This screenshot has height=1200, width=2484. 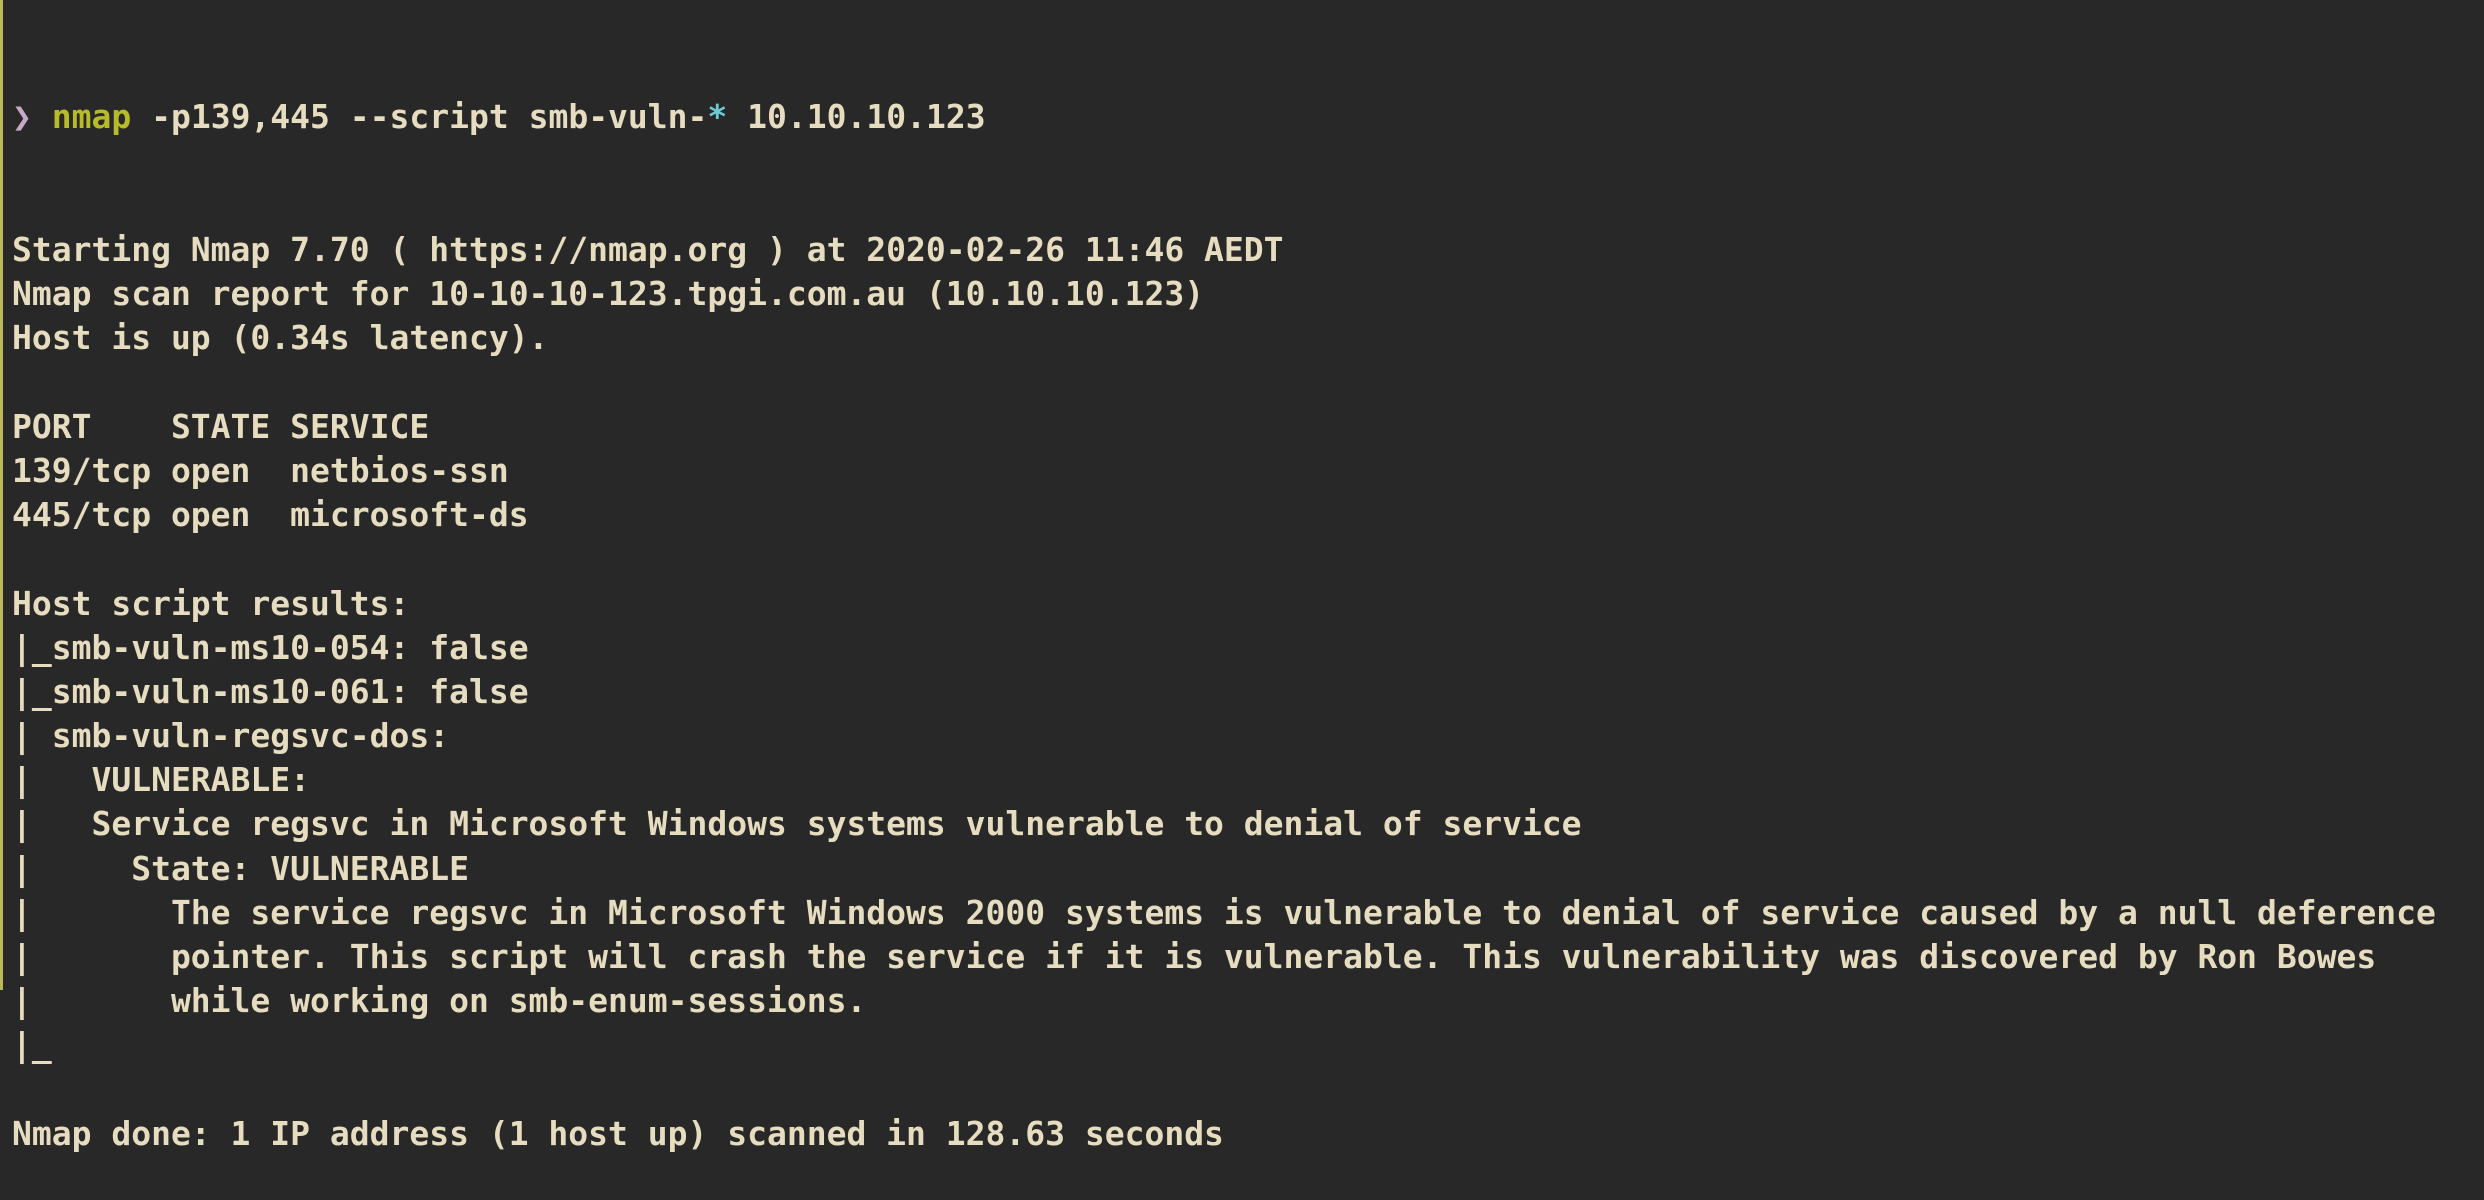 What do you see at coordinates (1, 495) in the screenshot?
I see `window-edge` at bounding box center [1, 495].